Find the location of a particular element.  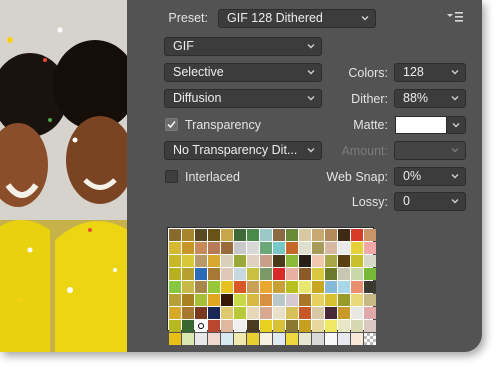

lossy-field: 0 is located at coordinates (430, 201).